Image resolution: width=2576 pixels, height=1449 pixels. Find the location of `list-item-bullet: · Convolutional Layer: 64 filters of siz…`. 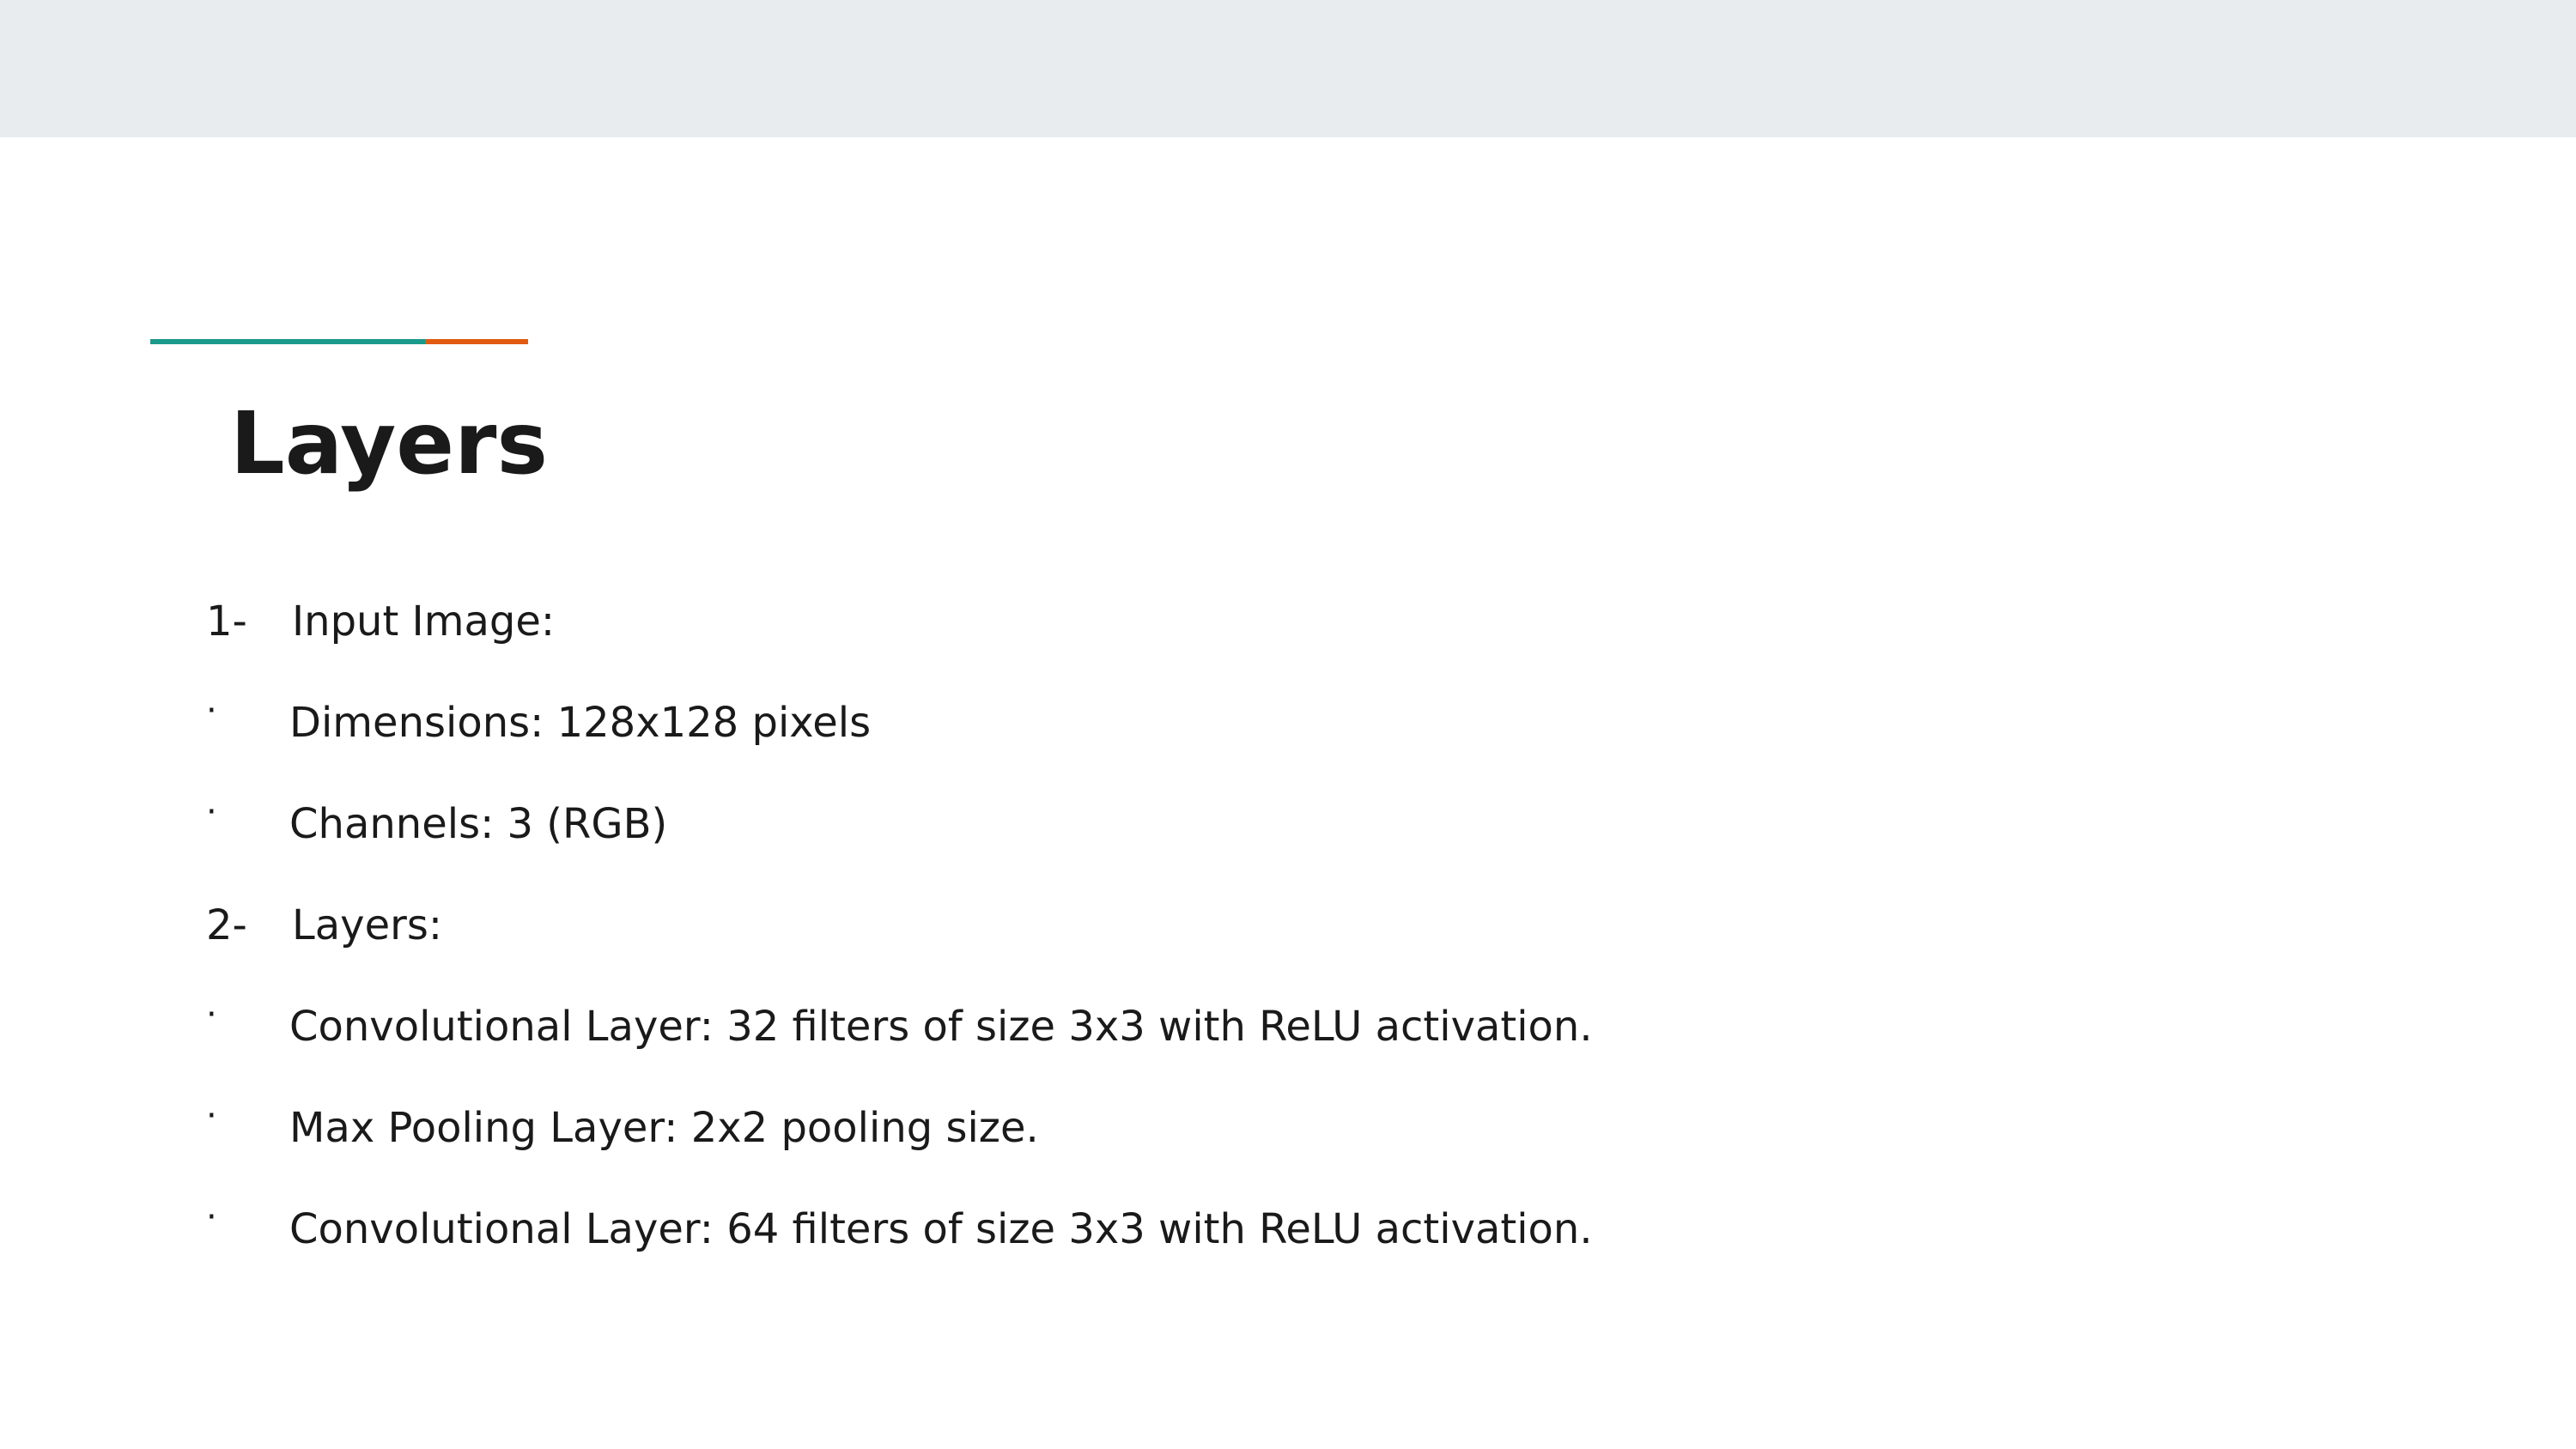

list-item-bullet: · Convolutional Layer: 64 filters of siz… is located at coordinates (1323, 1229).